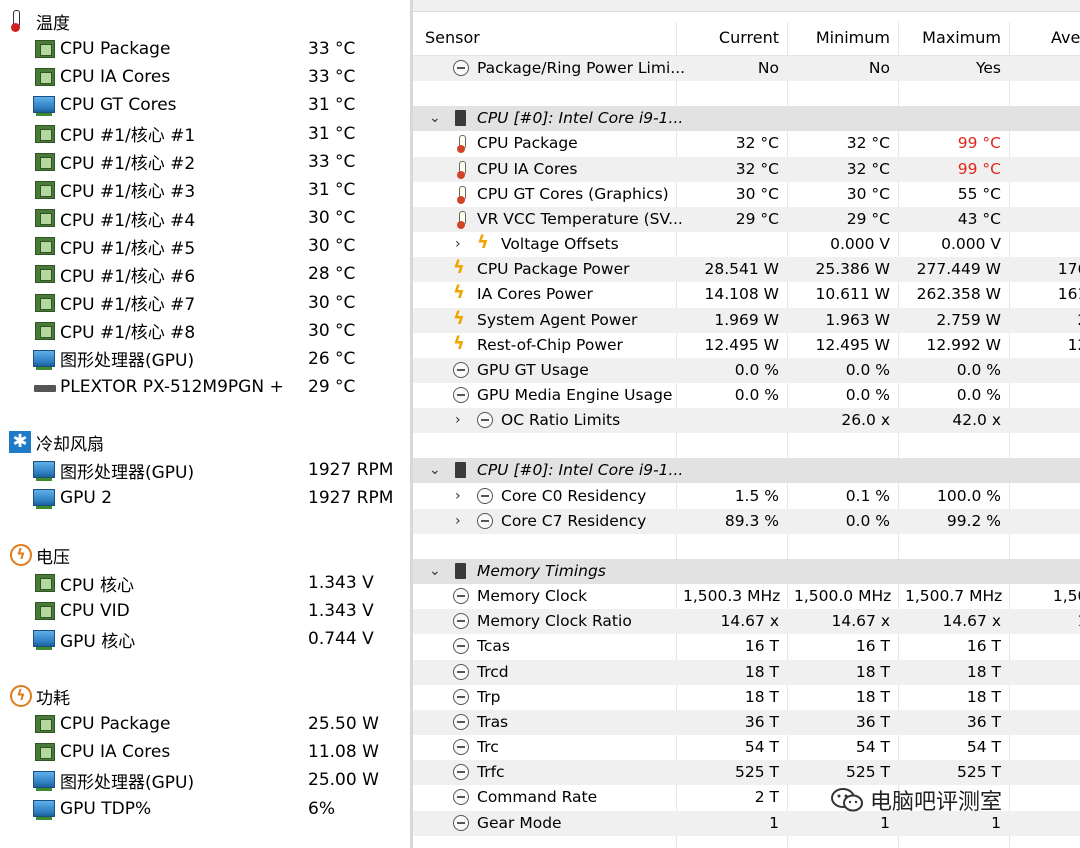 This screenshot has width=1080, height=848. What do you see at coordinates (127, 472) in the screenshot?
I see `sensor-name: 图形处理器(GPU)` at bounding box center [127, 472].